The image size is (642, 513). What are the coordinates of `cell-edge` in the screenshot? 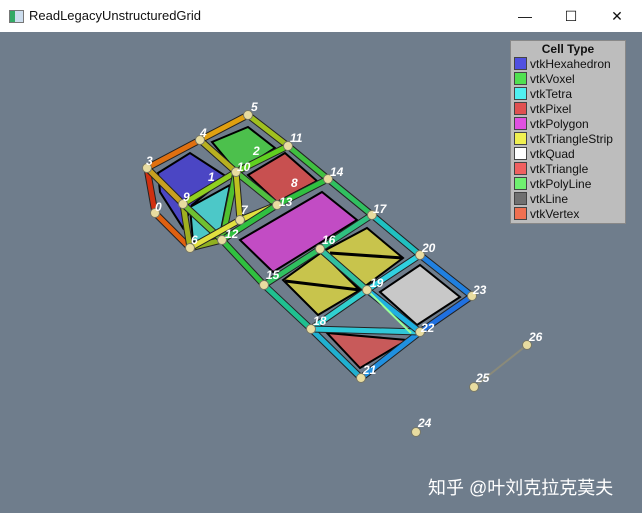 It's located at (365, 330).